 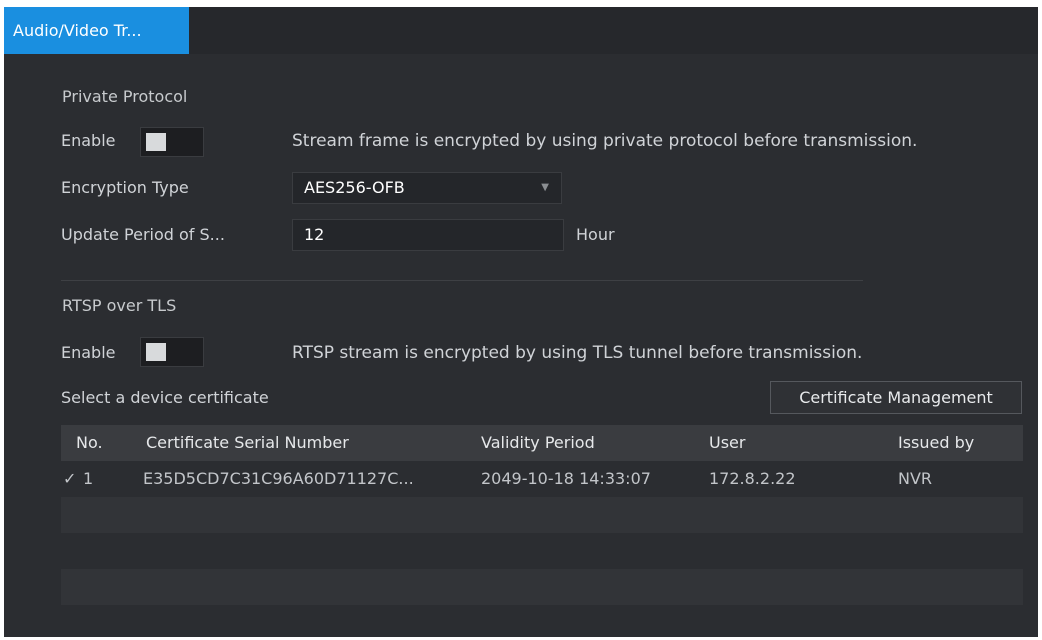 I want to click on cell-no: 1, so click(x=88, y=478).